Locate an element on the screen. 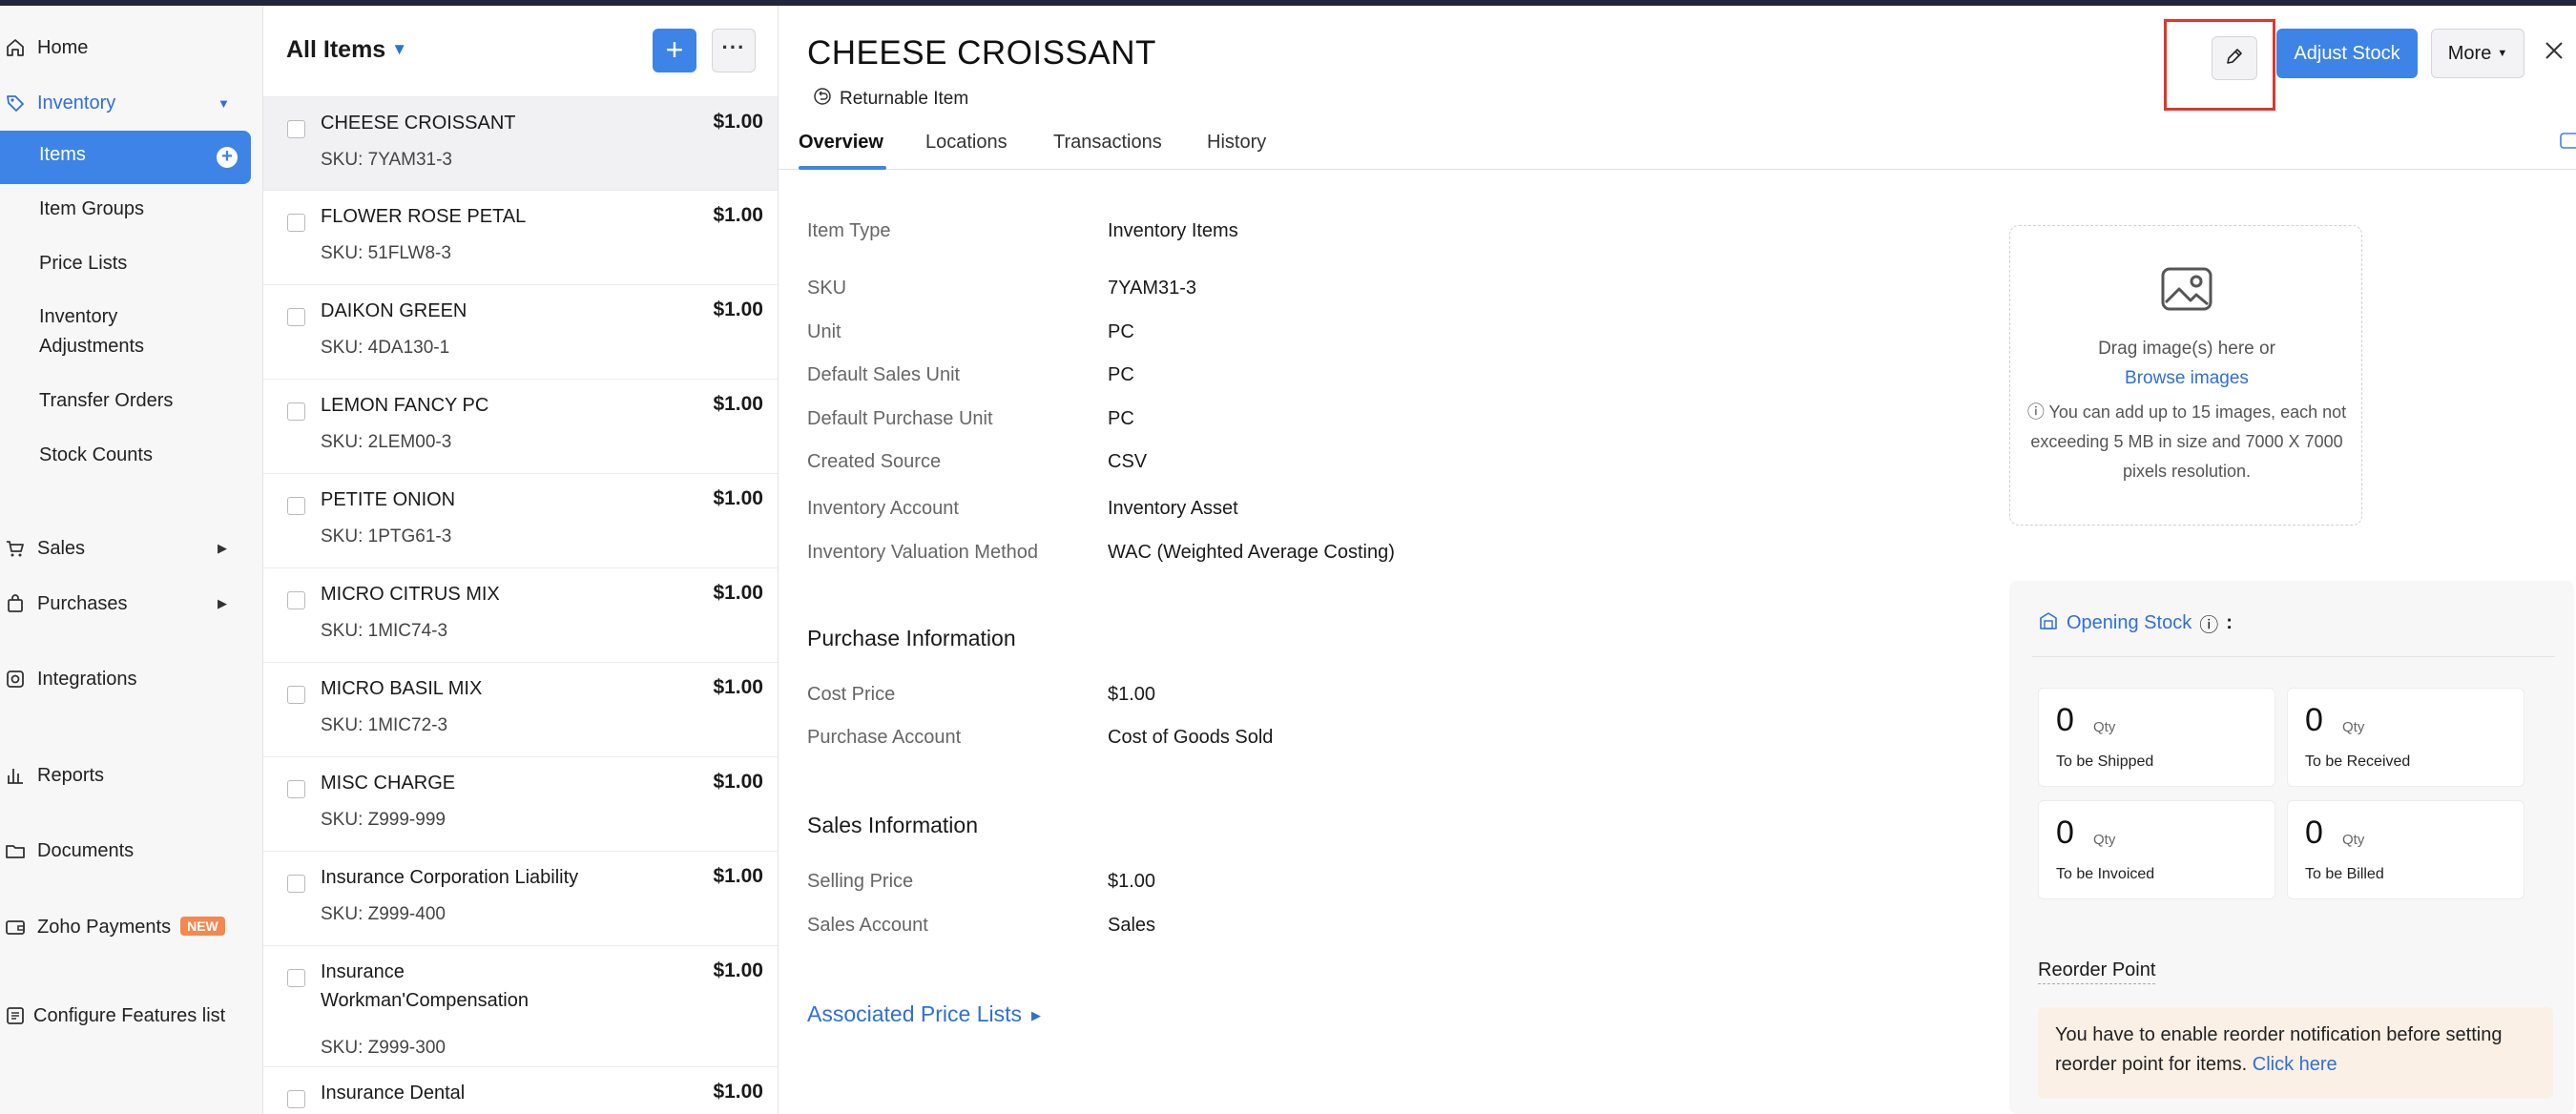 This screenshot has width=2576, height=1114. opening-stock-heading: Opening Stock ⓘ : is located at coordinates (2135, 623).